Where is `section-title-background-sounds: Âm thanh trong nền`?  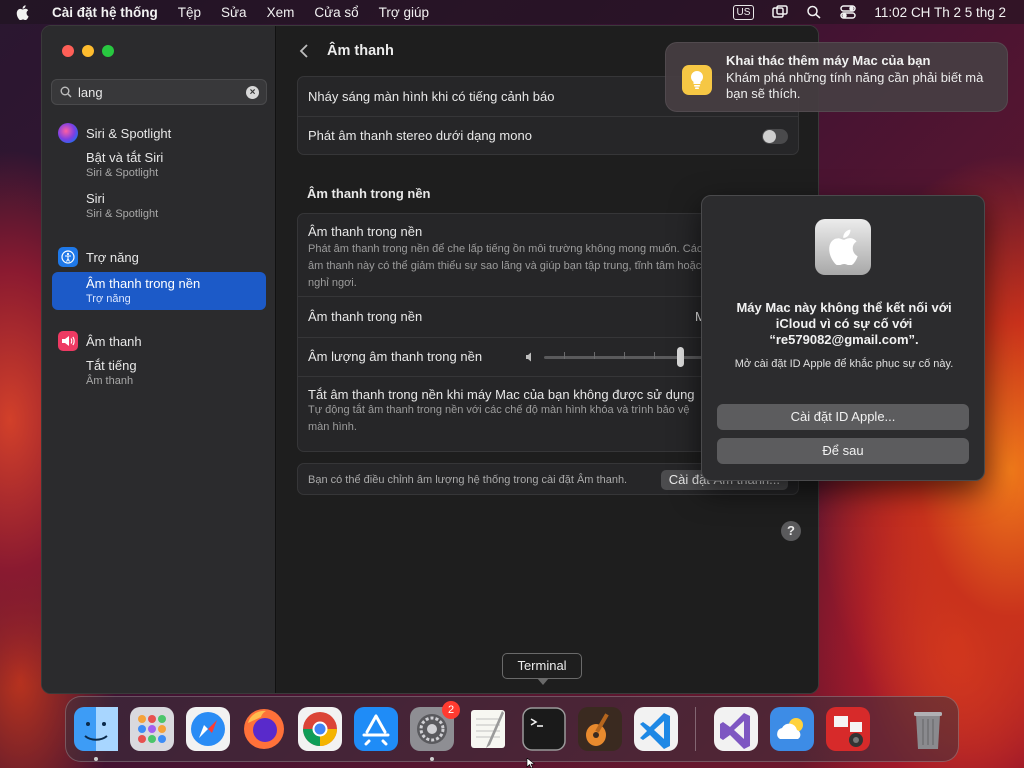
section-title-background-sounds: Âm thanh trong nền is located at coordinates (369, 193).